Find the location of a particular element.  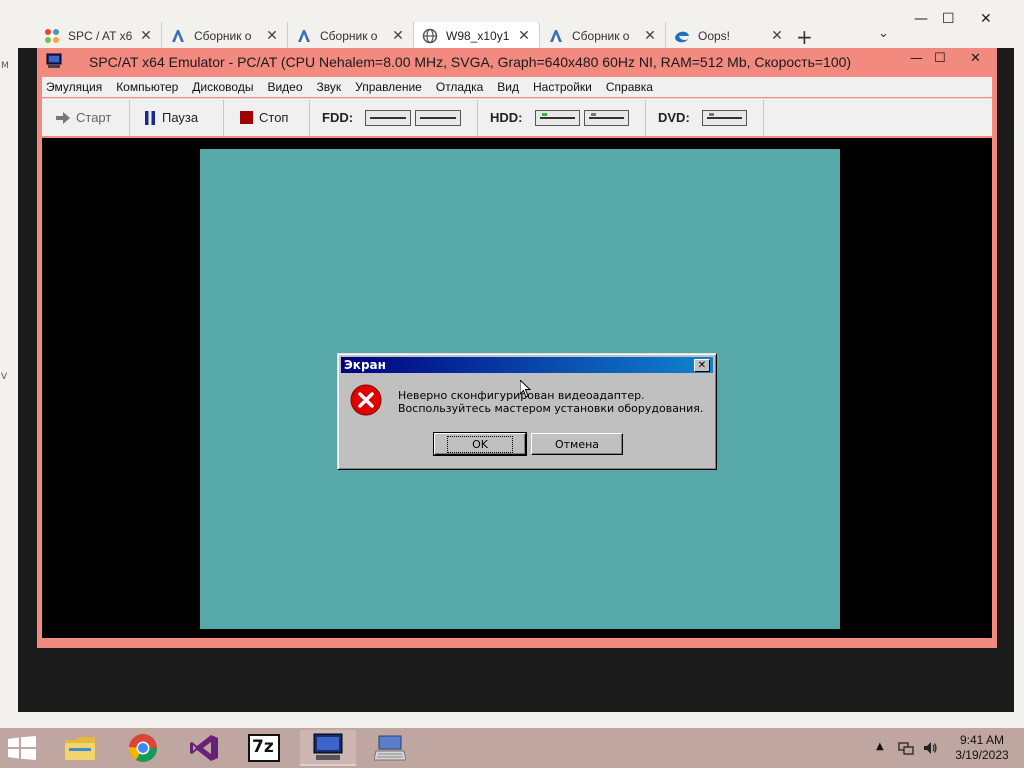

fdd-group: FDD: is located at coordinates (394, 117).